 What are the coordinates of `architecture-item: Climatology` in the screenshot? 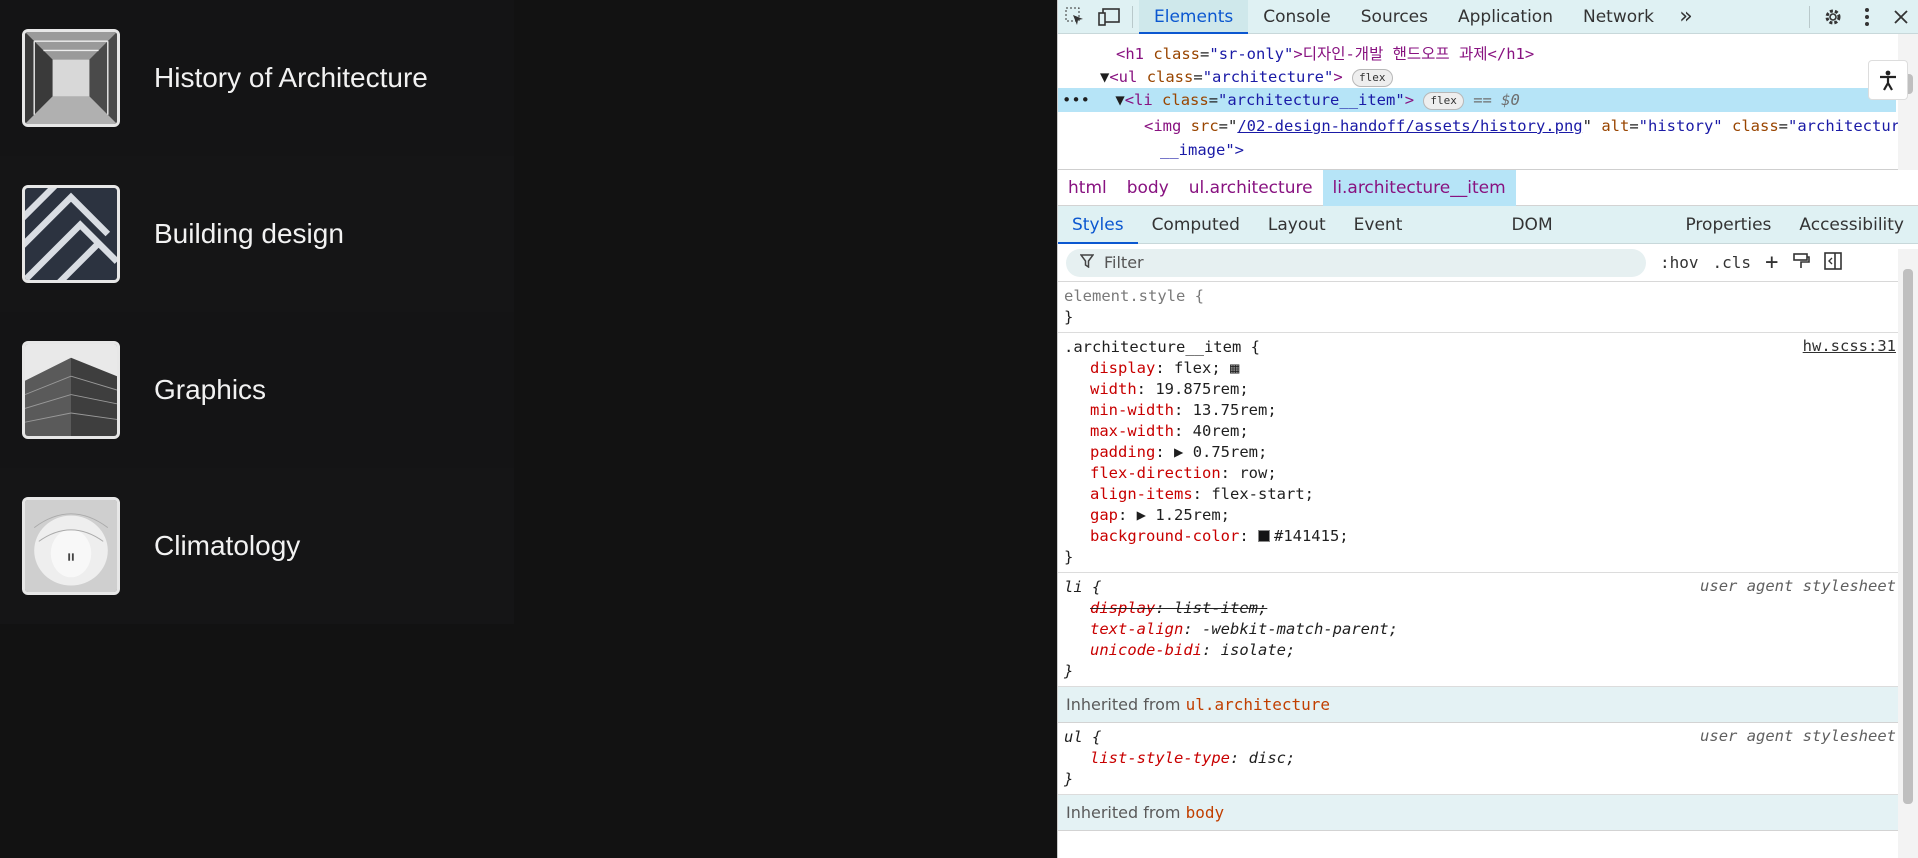 It's located at (257, 546).